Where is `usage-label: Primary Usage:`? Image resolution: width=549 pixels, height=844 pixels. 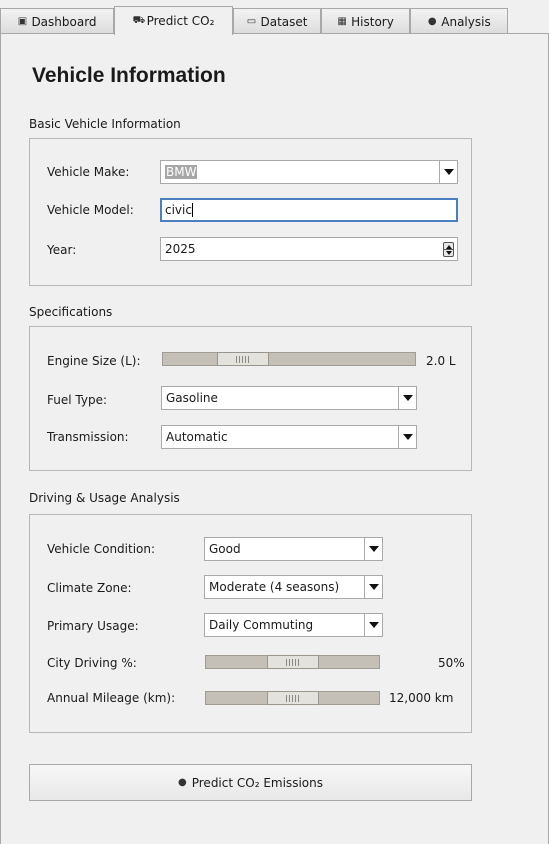 usage-label: Primary Usage: is located at coordinates (93, 626).